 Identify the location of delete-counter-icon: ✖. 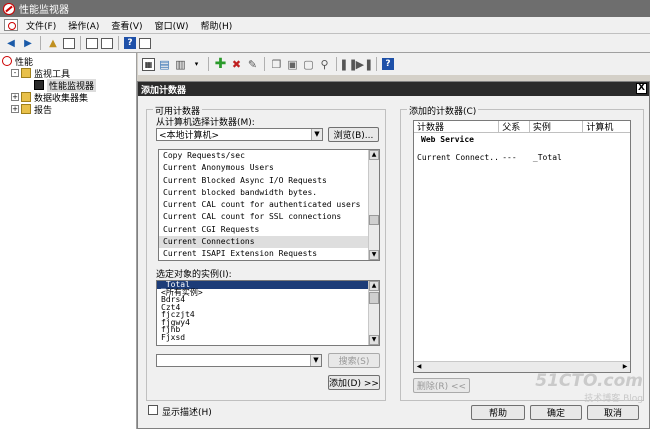
(236, 64).